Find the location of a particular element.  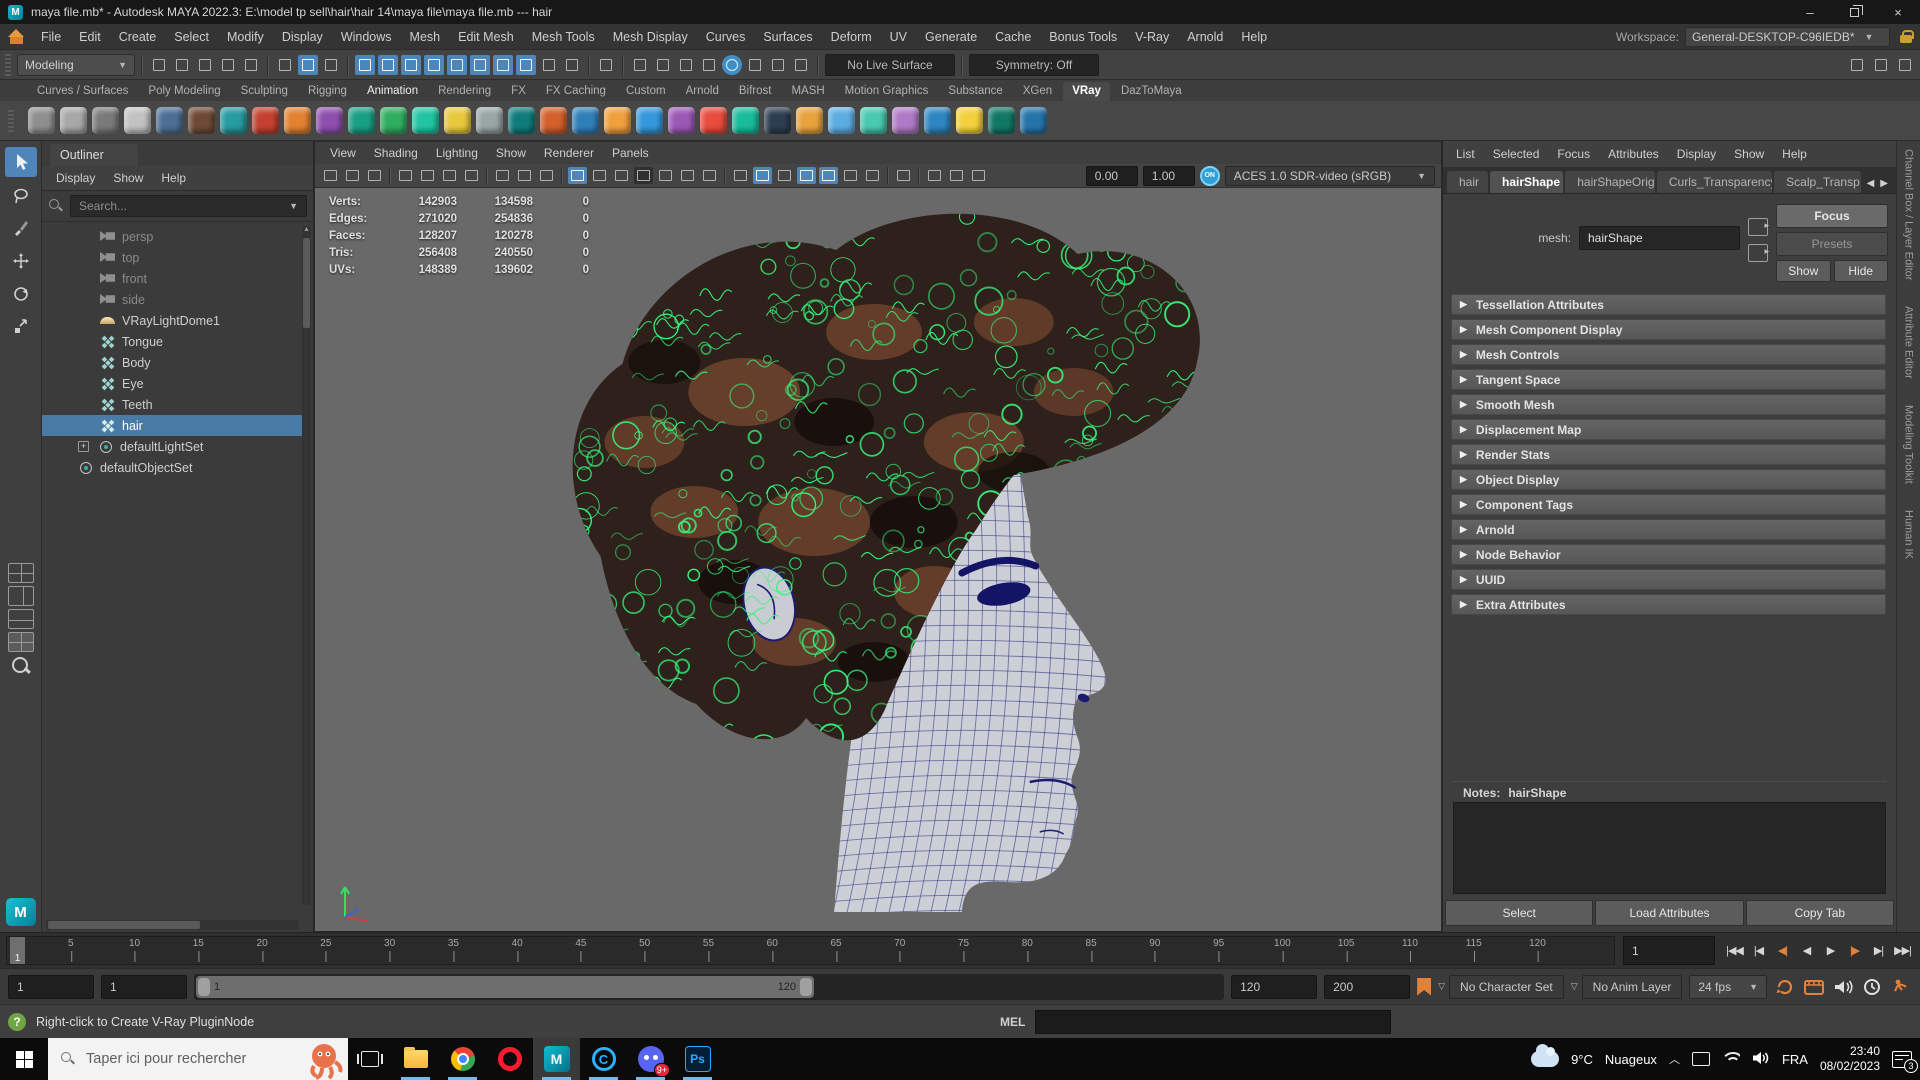

menu-surfaces: Surfaces is located at coordinates (787, 37).